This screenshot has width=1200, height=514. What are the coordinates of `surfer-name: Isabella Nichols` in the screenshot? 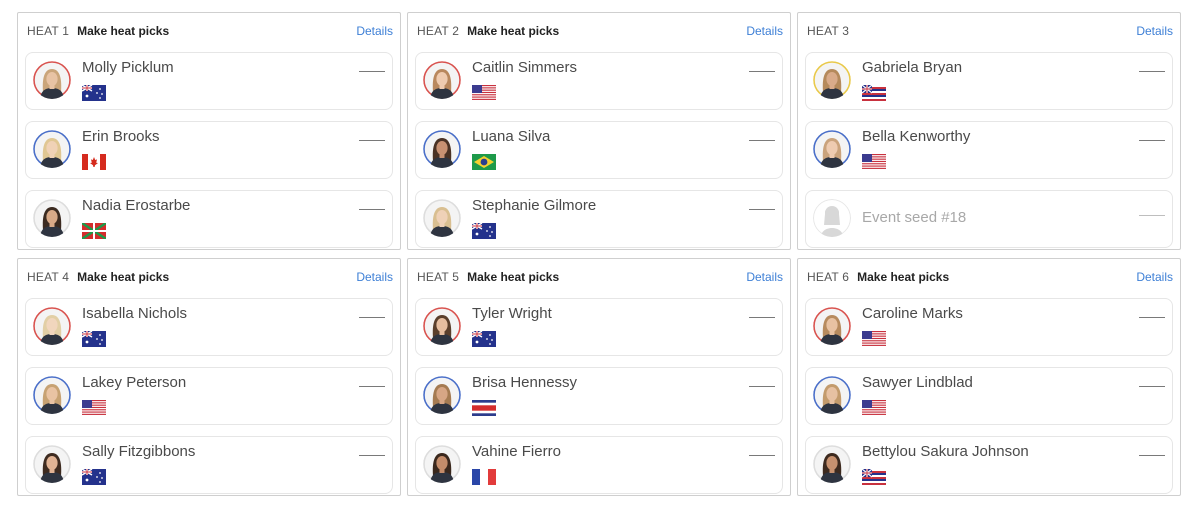 It's located at (135, 313).